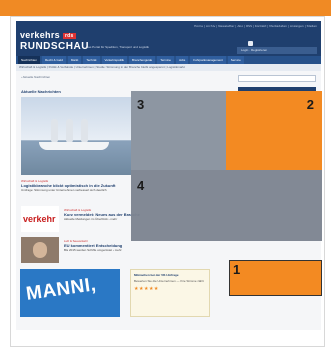 The height and width of the screenshot is (347, 331). I want to click on story-thumbnail, so click(40, 250).